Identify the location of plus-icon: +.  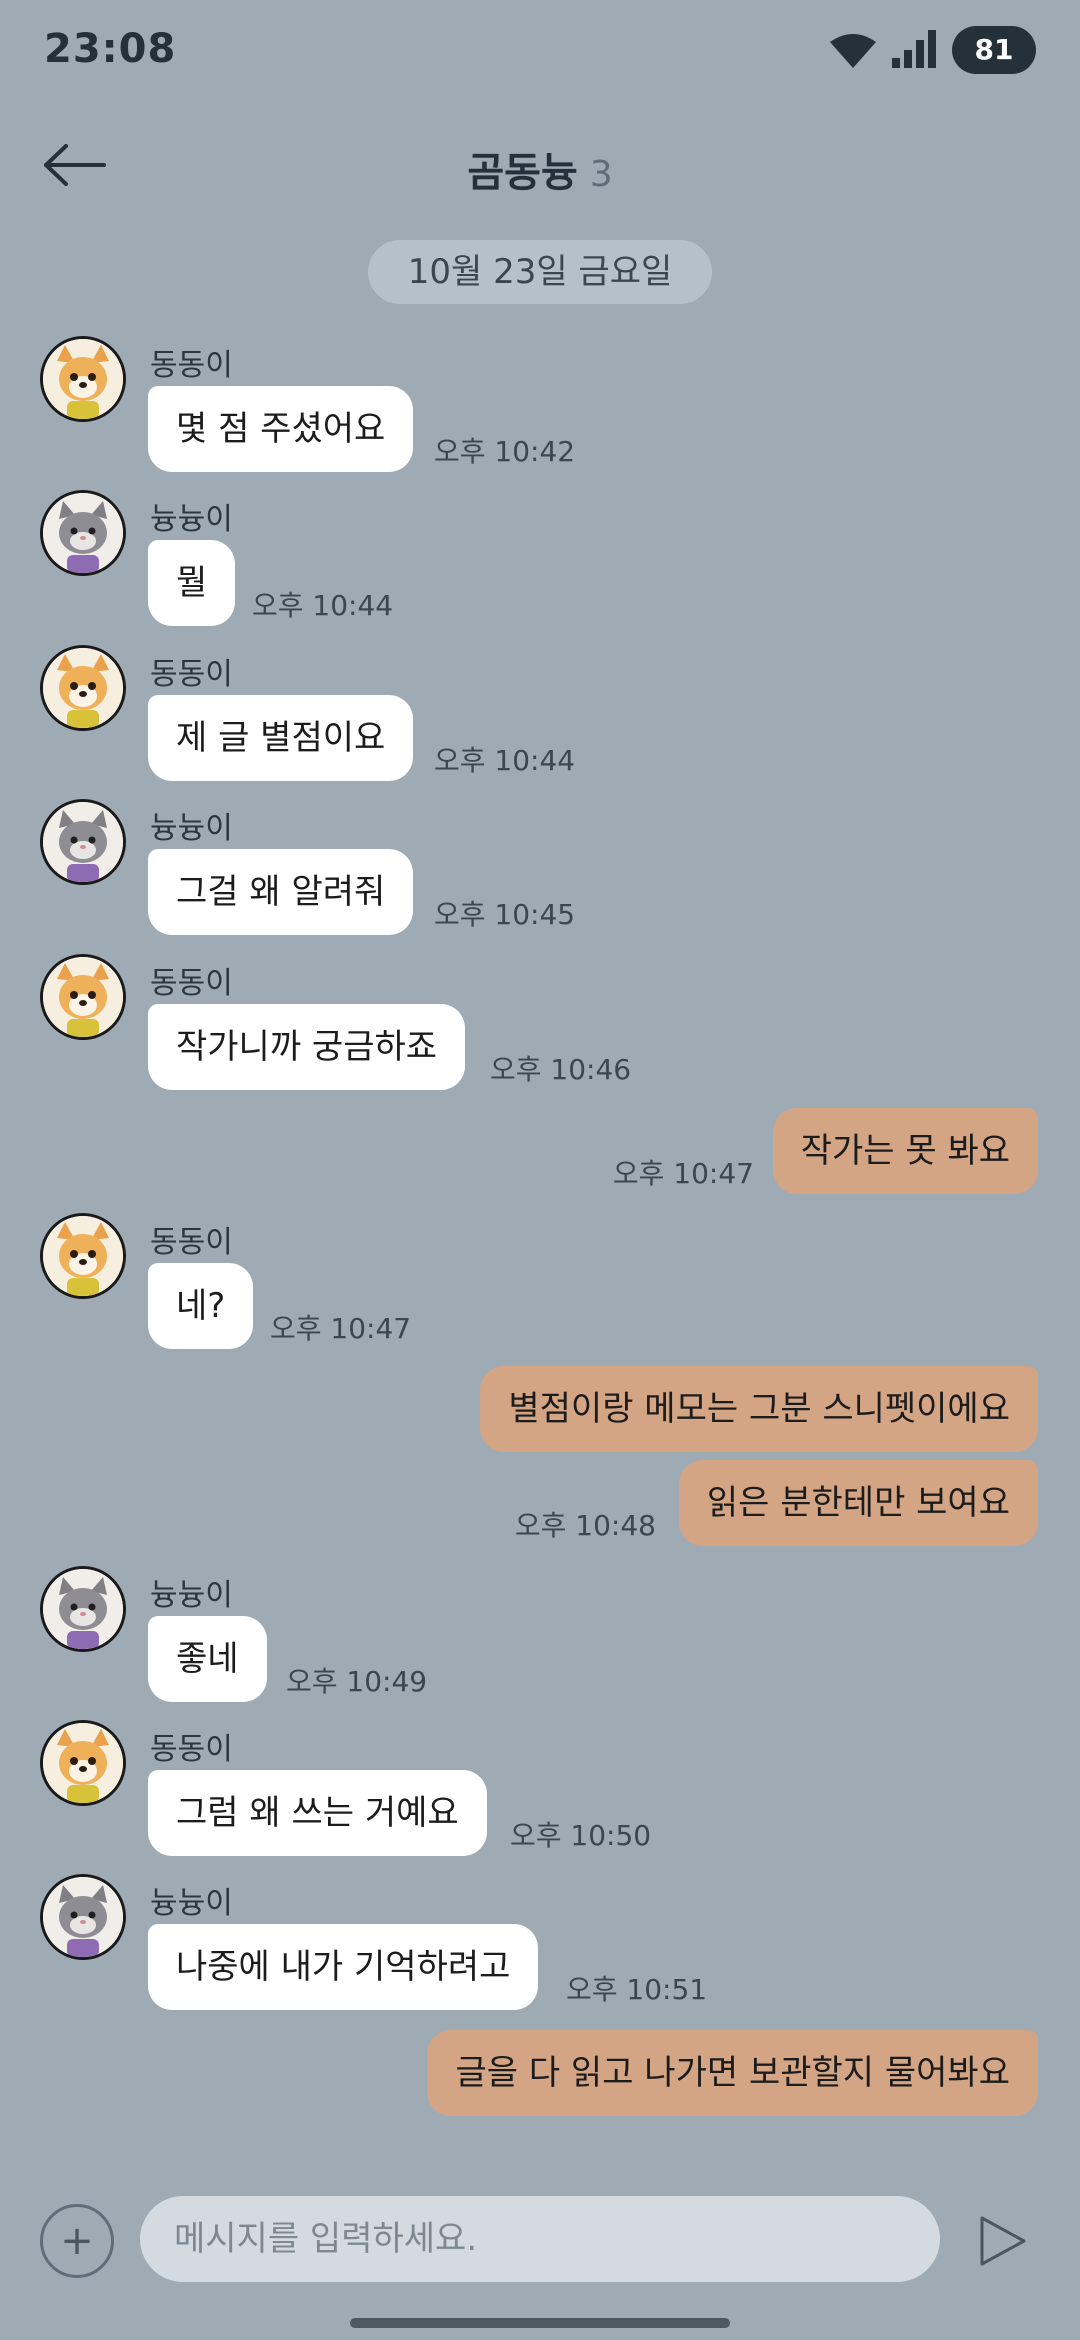
(77, 2241).